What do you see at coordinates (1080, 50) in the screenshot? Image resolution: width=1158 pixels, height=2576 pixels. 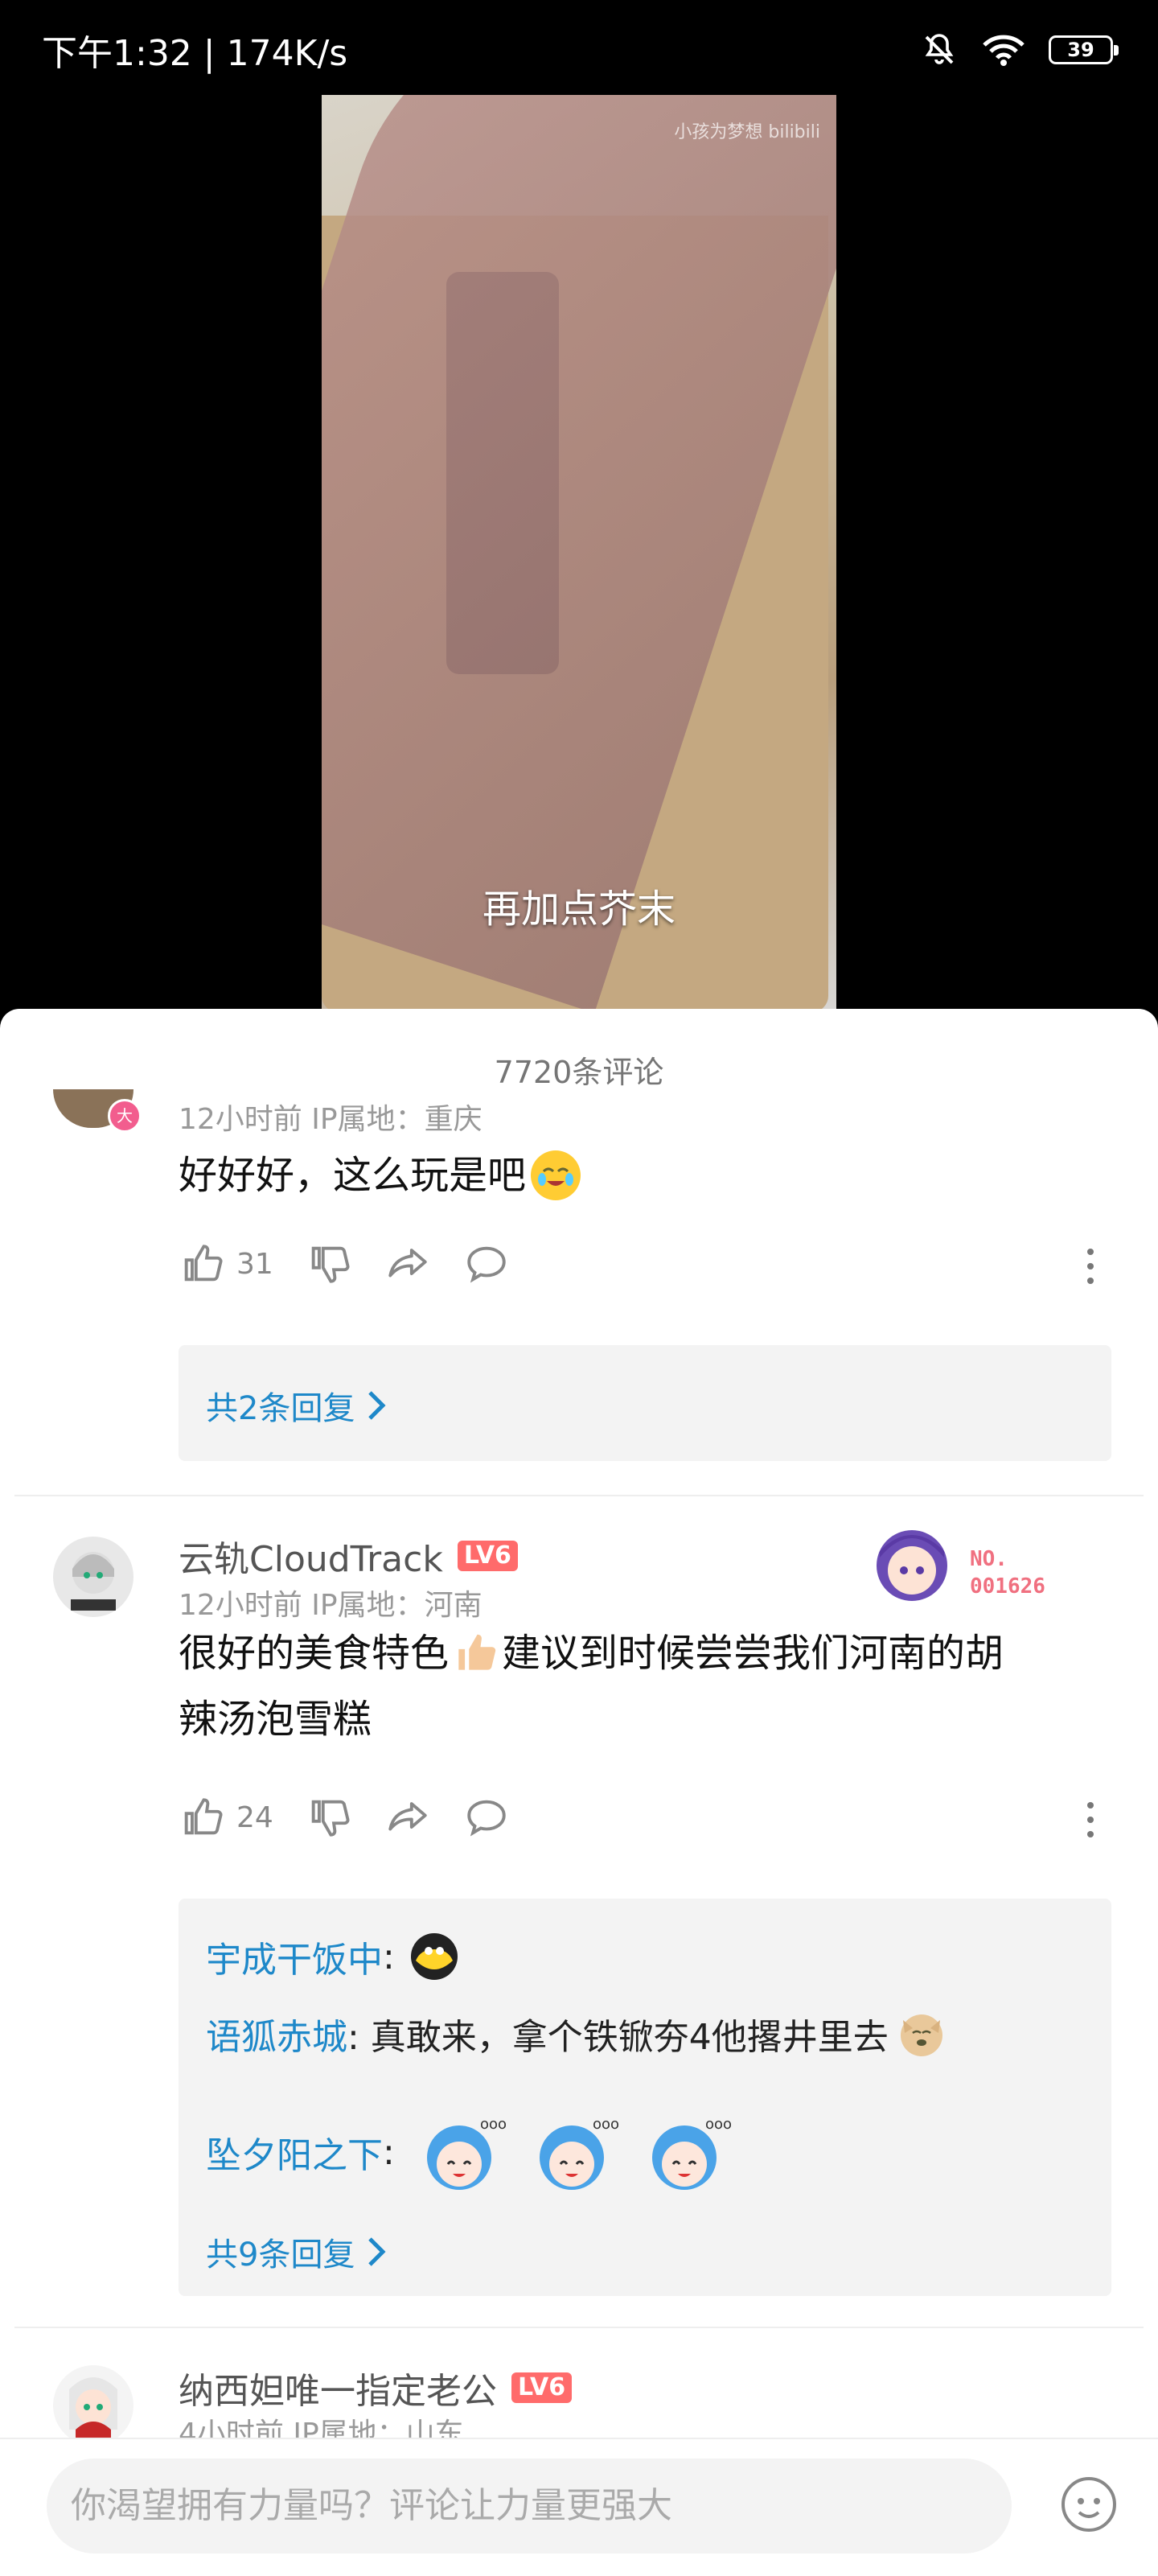 I see `battery-level: 39` at bounding box center [1080, 50].